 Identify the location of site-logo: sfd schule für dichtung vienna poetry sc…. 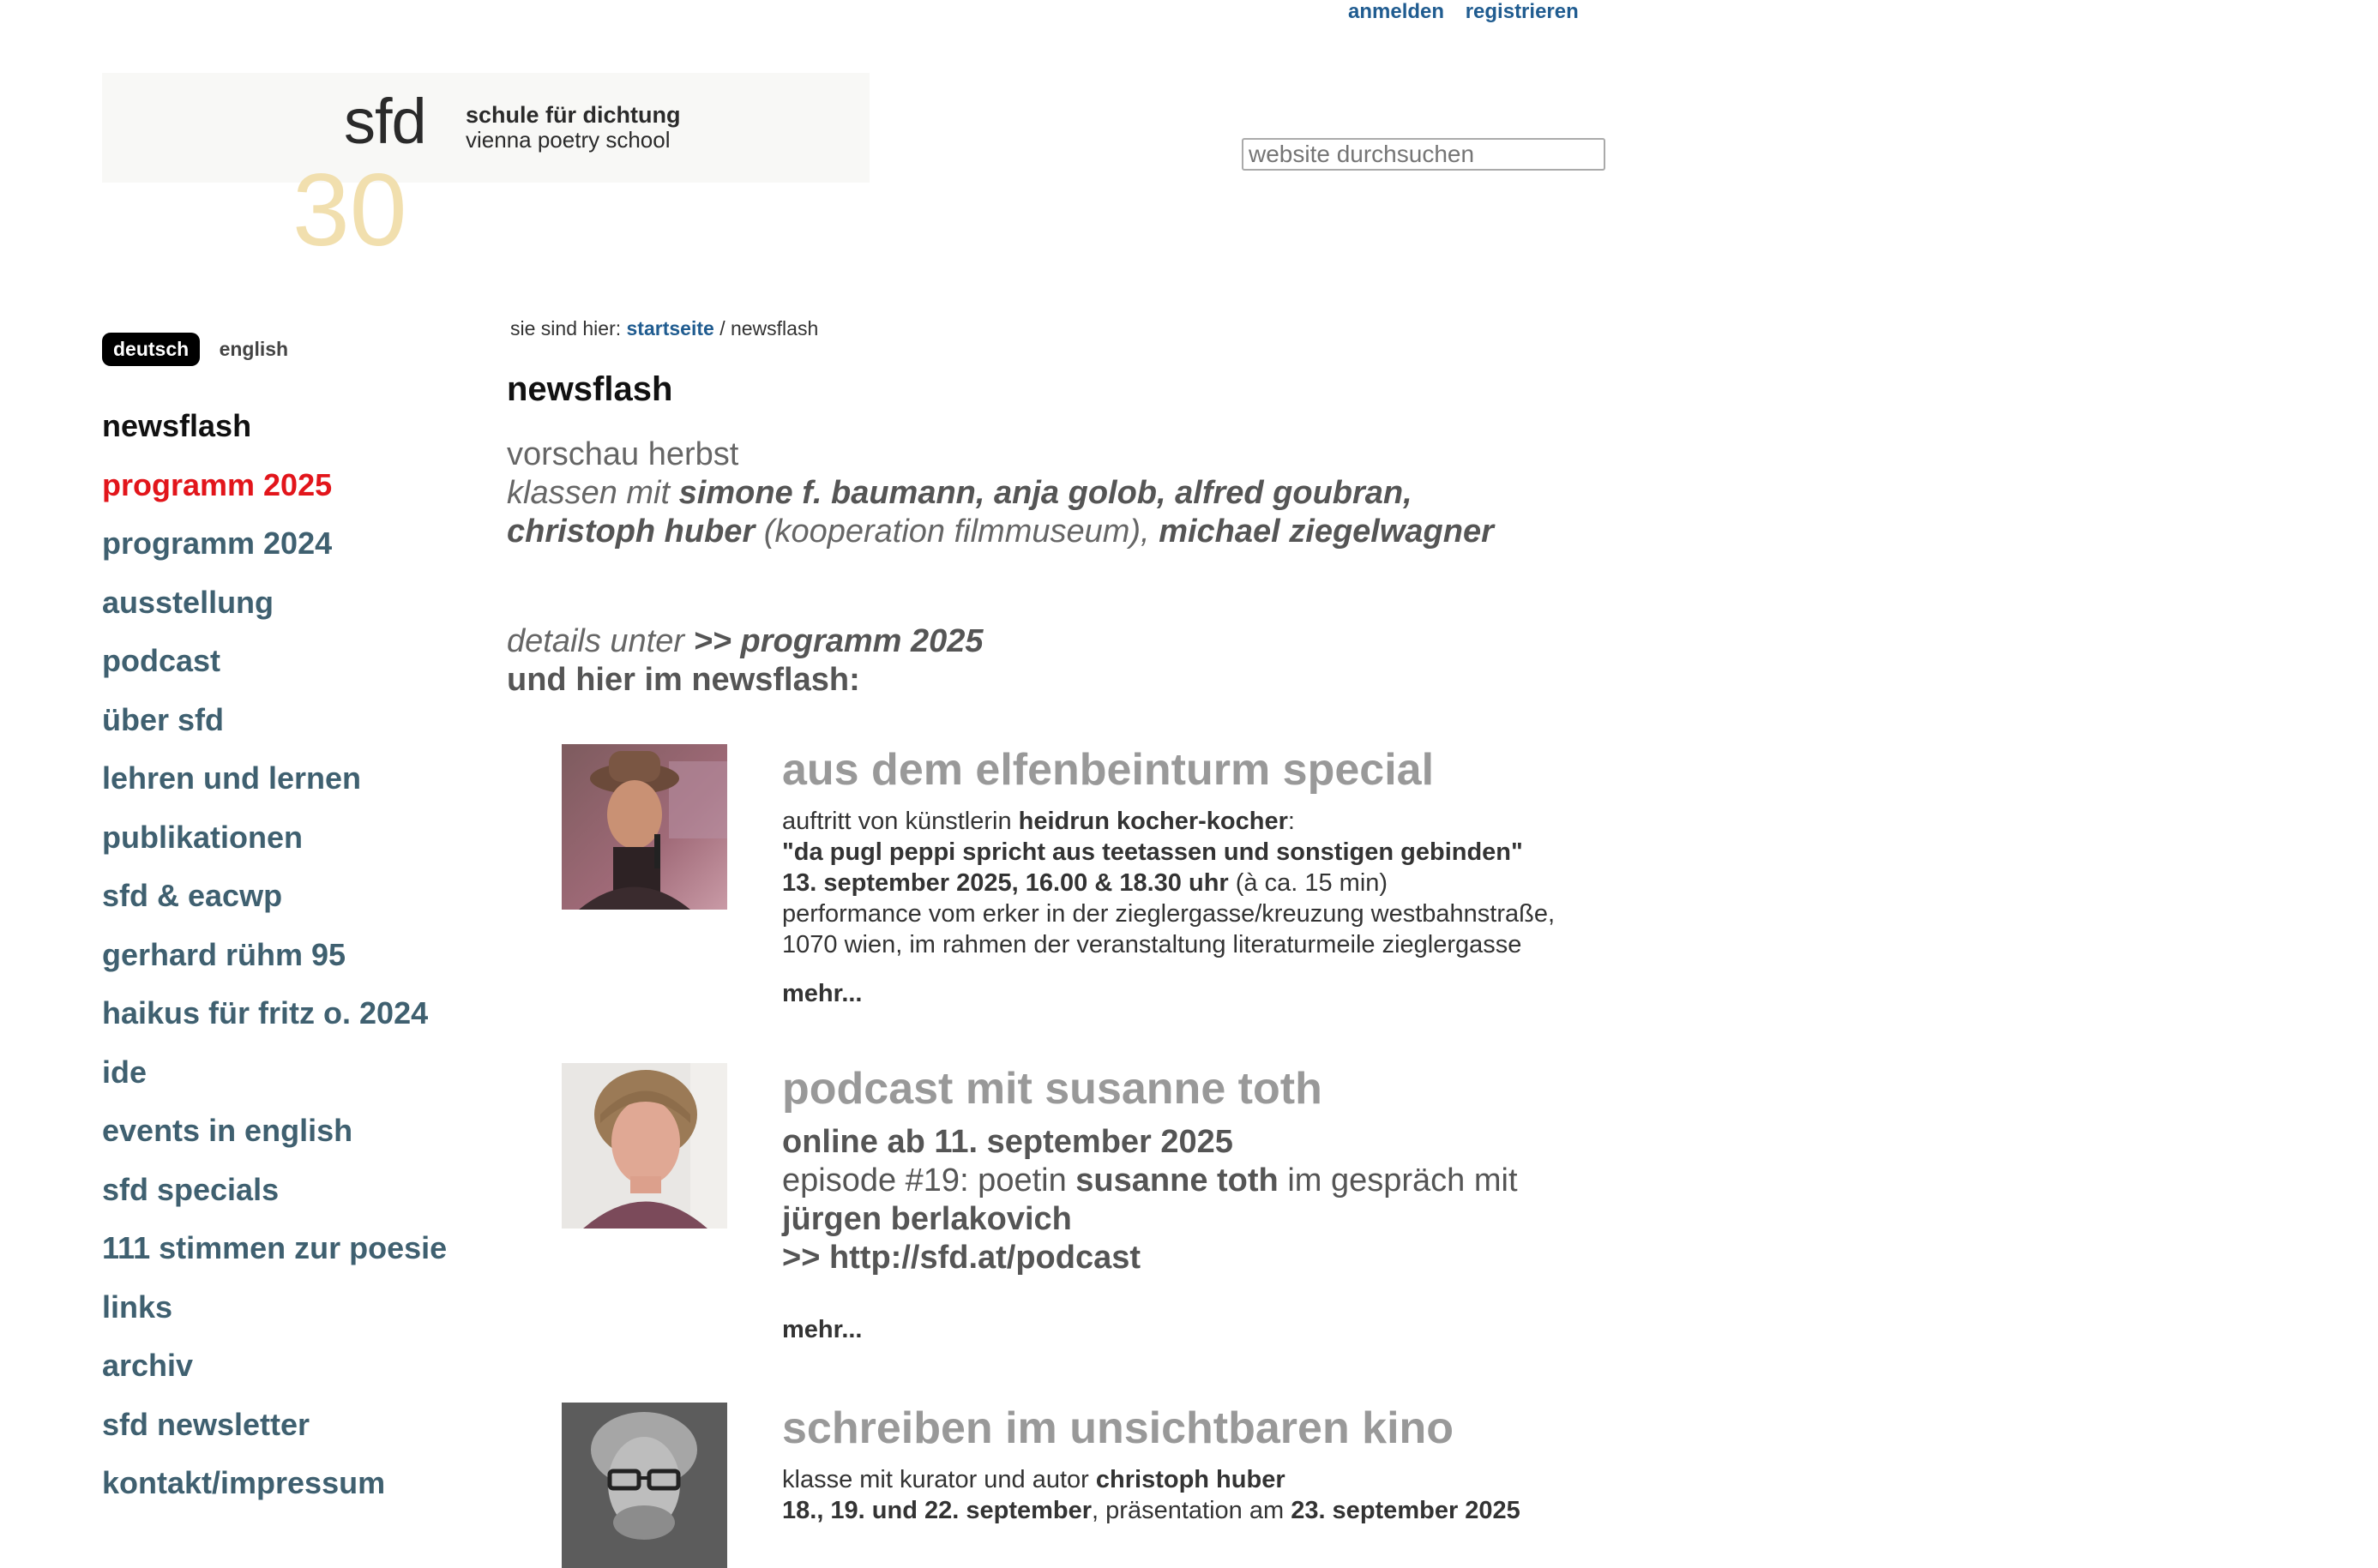
(486, 167).